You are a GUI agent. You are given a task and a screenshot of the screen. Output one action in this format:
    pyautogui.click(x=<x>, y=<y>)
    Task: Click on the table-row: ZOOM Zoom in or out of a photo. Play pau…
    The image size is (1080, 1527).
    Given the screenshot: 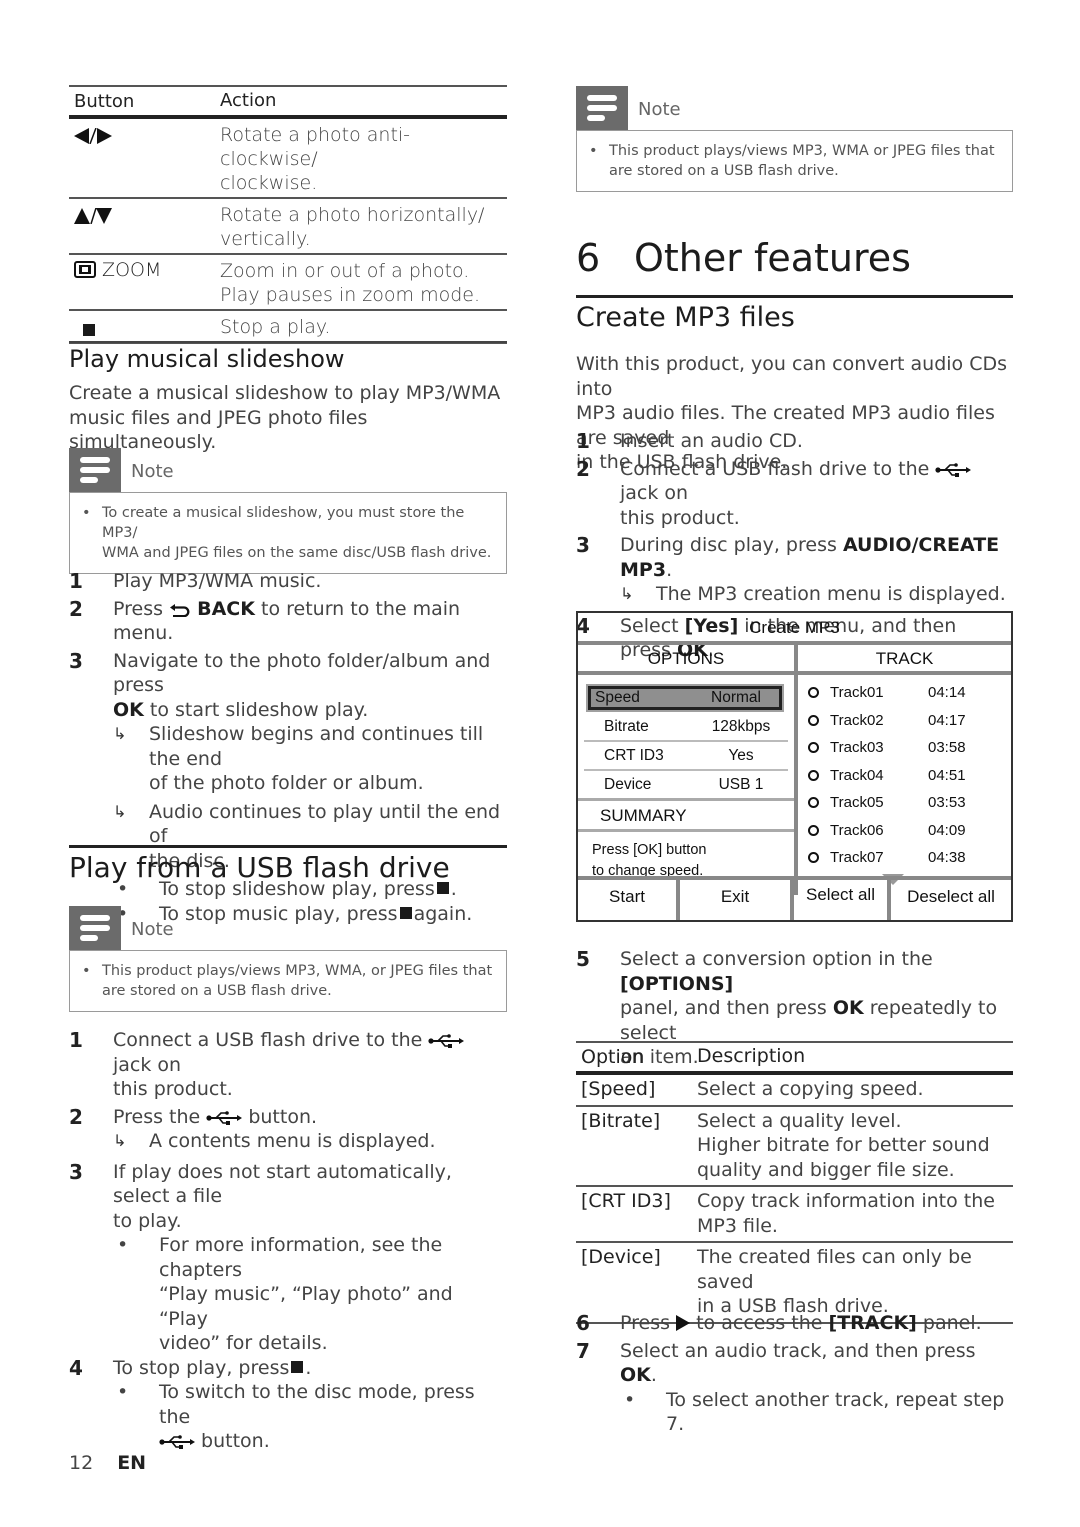 What is the action you would take?
    pyautogui.click(x=288, y=283)
    